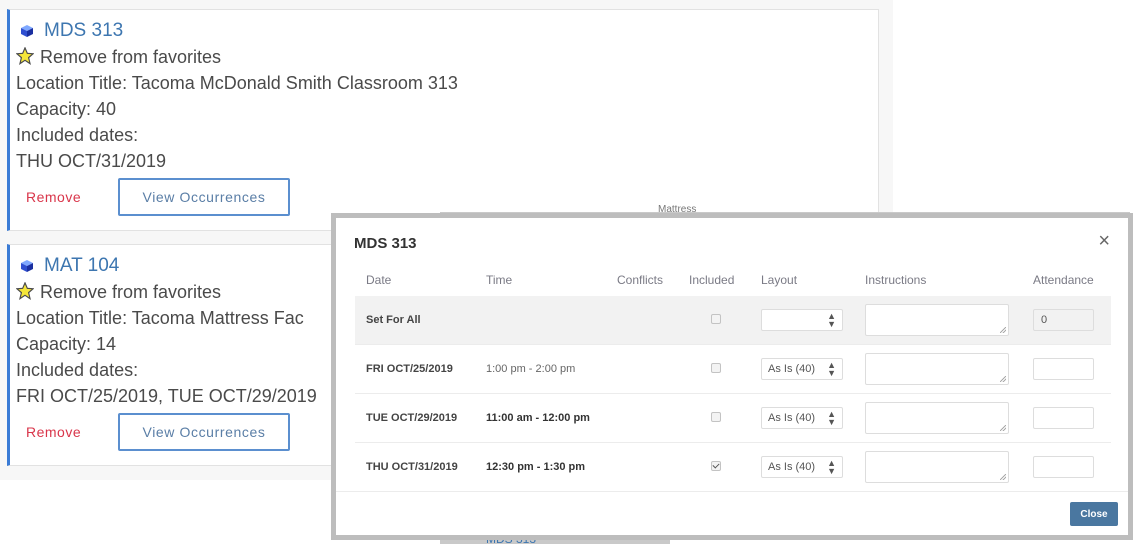 This screenshot has width=1140, height=553. What do you see at coordinates (896, 279) in the screenshot?
I see `col-instructions: Instructions` at bounding box center [896, 279].